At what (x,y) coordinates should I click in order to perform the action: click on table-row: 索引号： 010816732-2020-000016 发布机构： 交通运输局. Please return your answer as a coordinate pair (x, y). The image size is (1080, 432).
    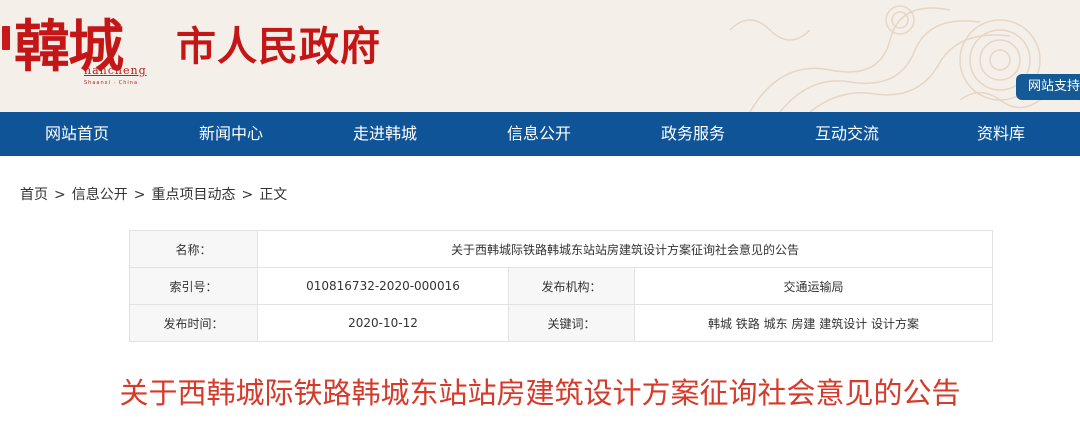
    Looking at the image, I should click on (561, 286).